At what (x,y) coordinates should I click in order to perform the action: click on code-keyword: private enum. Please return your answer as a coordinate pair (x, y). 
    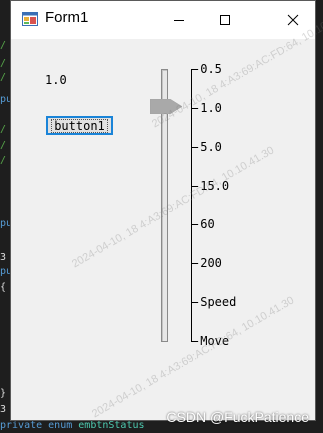
    Looking at the image, I should click on (36, 425).